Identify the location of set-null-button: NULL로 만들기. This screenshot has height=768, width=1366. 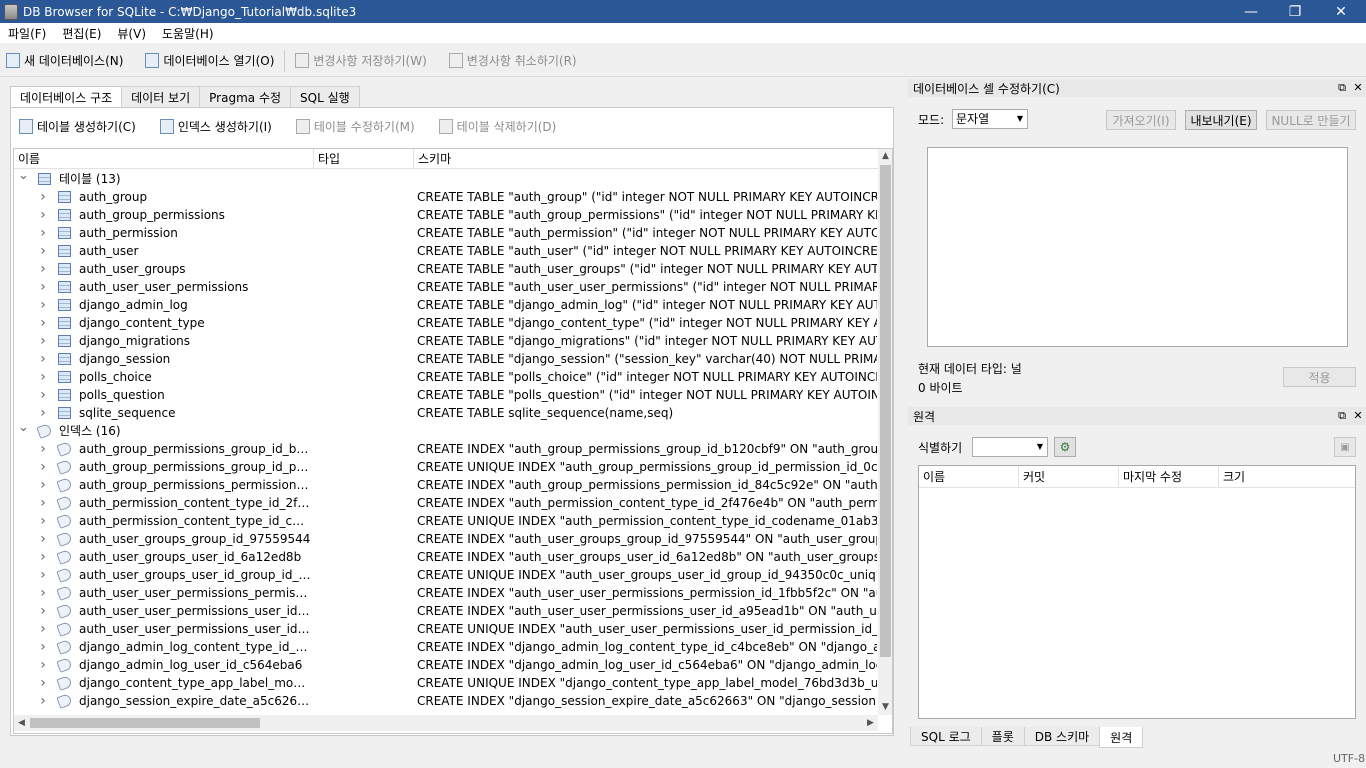
(1311, 120).